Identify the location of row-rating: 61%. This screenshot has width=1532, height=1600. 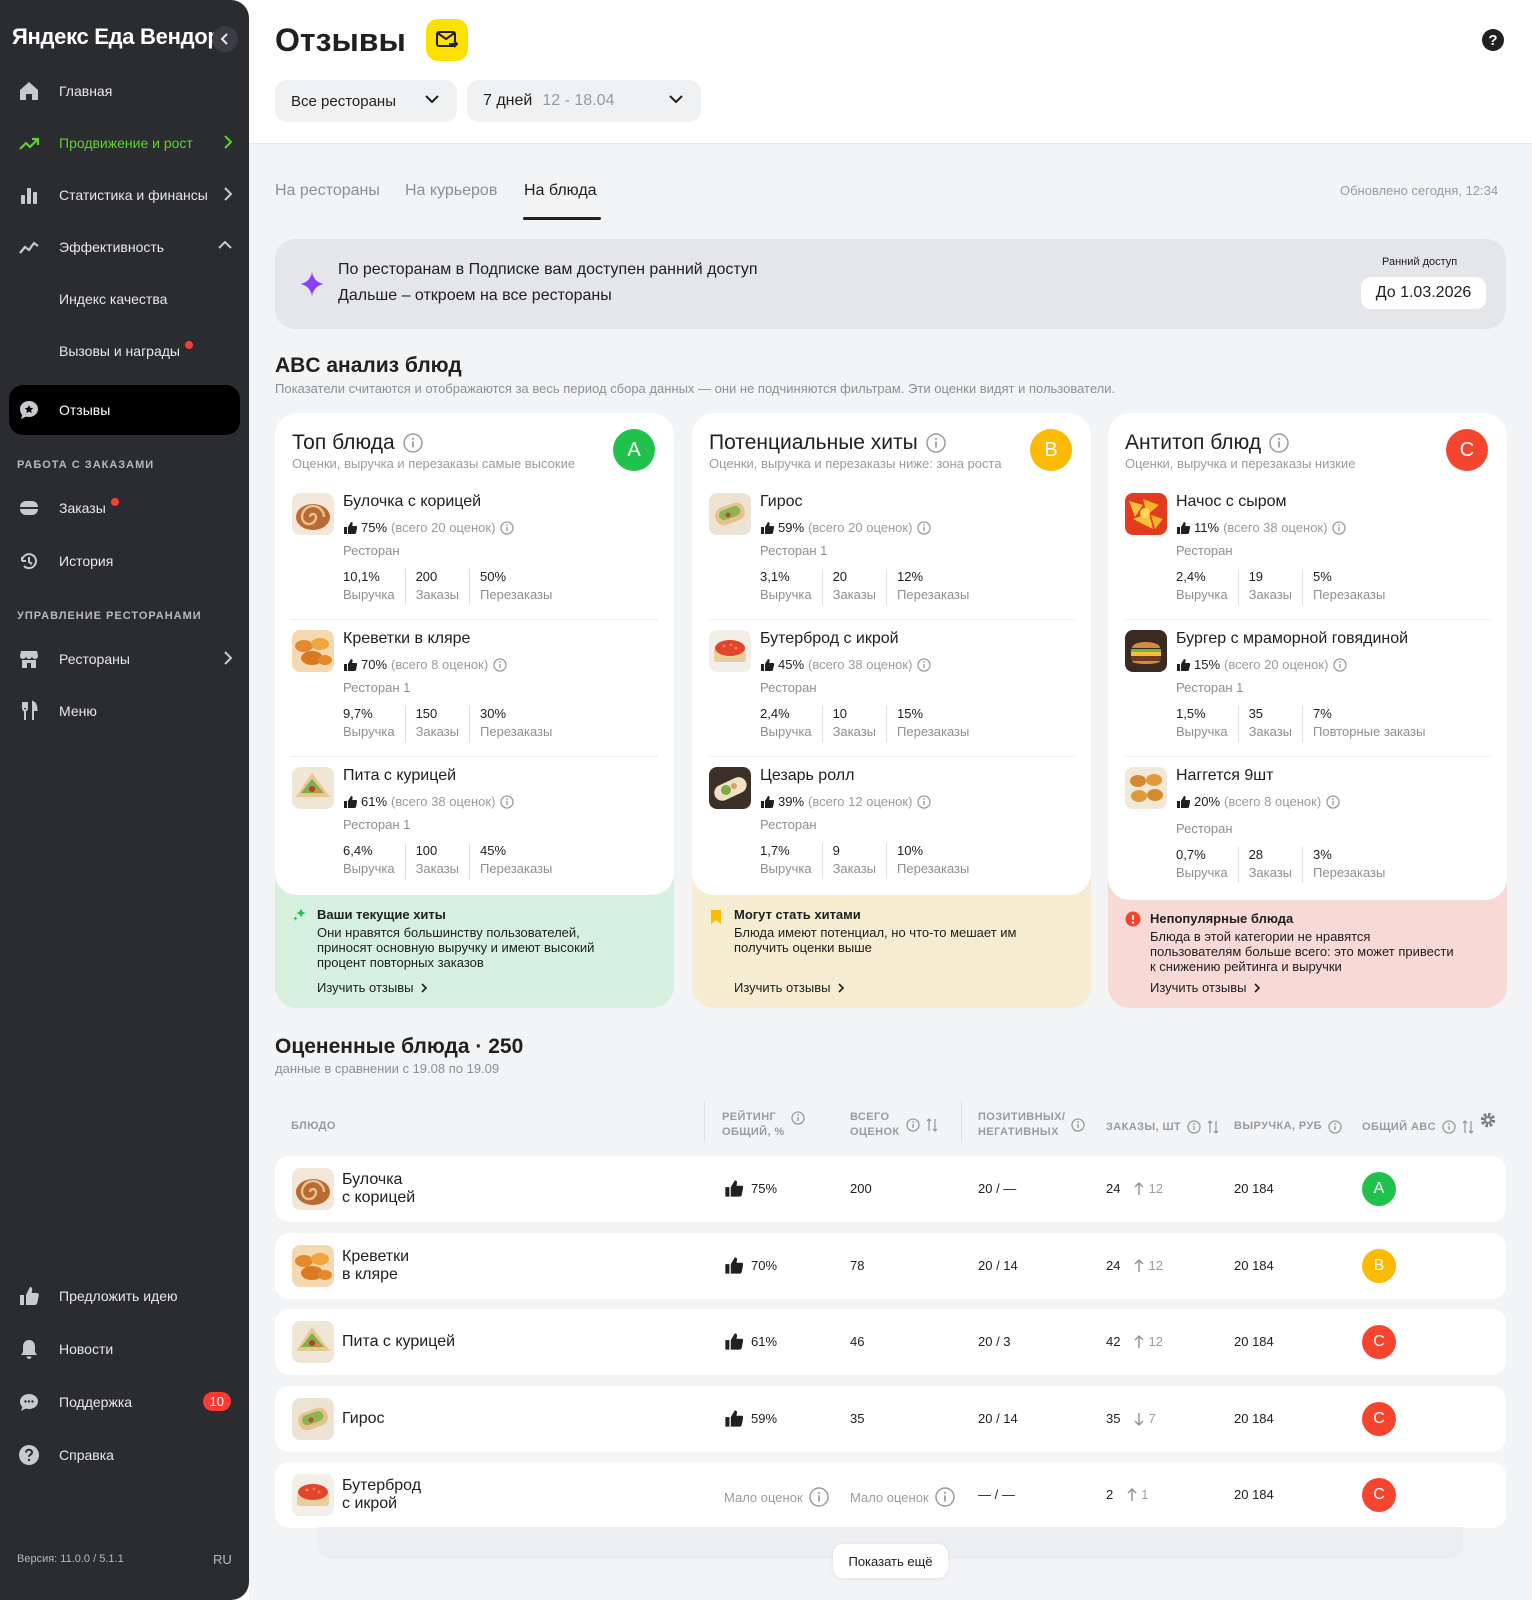
(750, 1341).